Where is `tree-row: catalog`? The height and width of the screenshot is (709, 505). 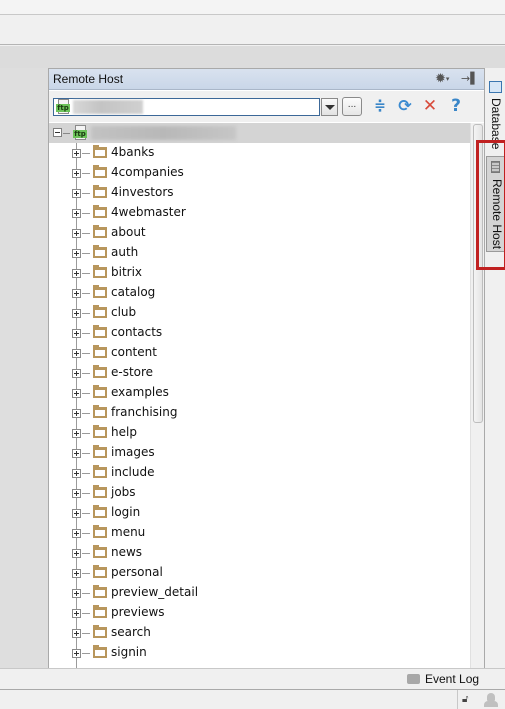 tree-row: catalog is located at coordinates (259, 293).